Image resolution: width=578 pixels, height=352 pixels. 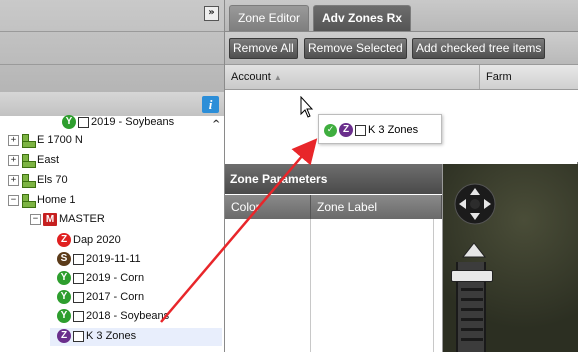 I want to click on zones-grid-header: Account ▲ Farm, so click(x=401, y=77).